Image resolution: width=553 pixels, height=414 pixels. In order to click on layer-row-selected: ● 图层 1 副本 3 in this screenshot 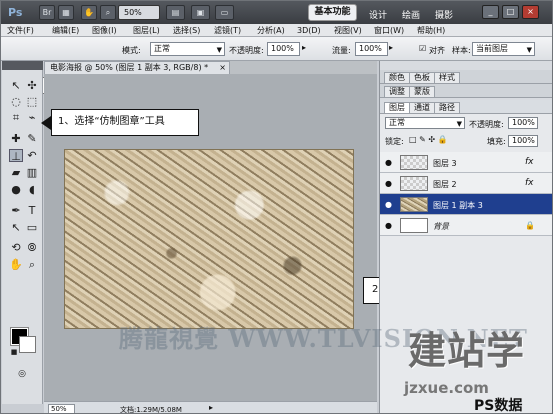, I will do `click(466, 204)`.